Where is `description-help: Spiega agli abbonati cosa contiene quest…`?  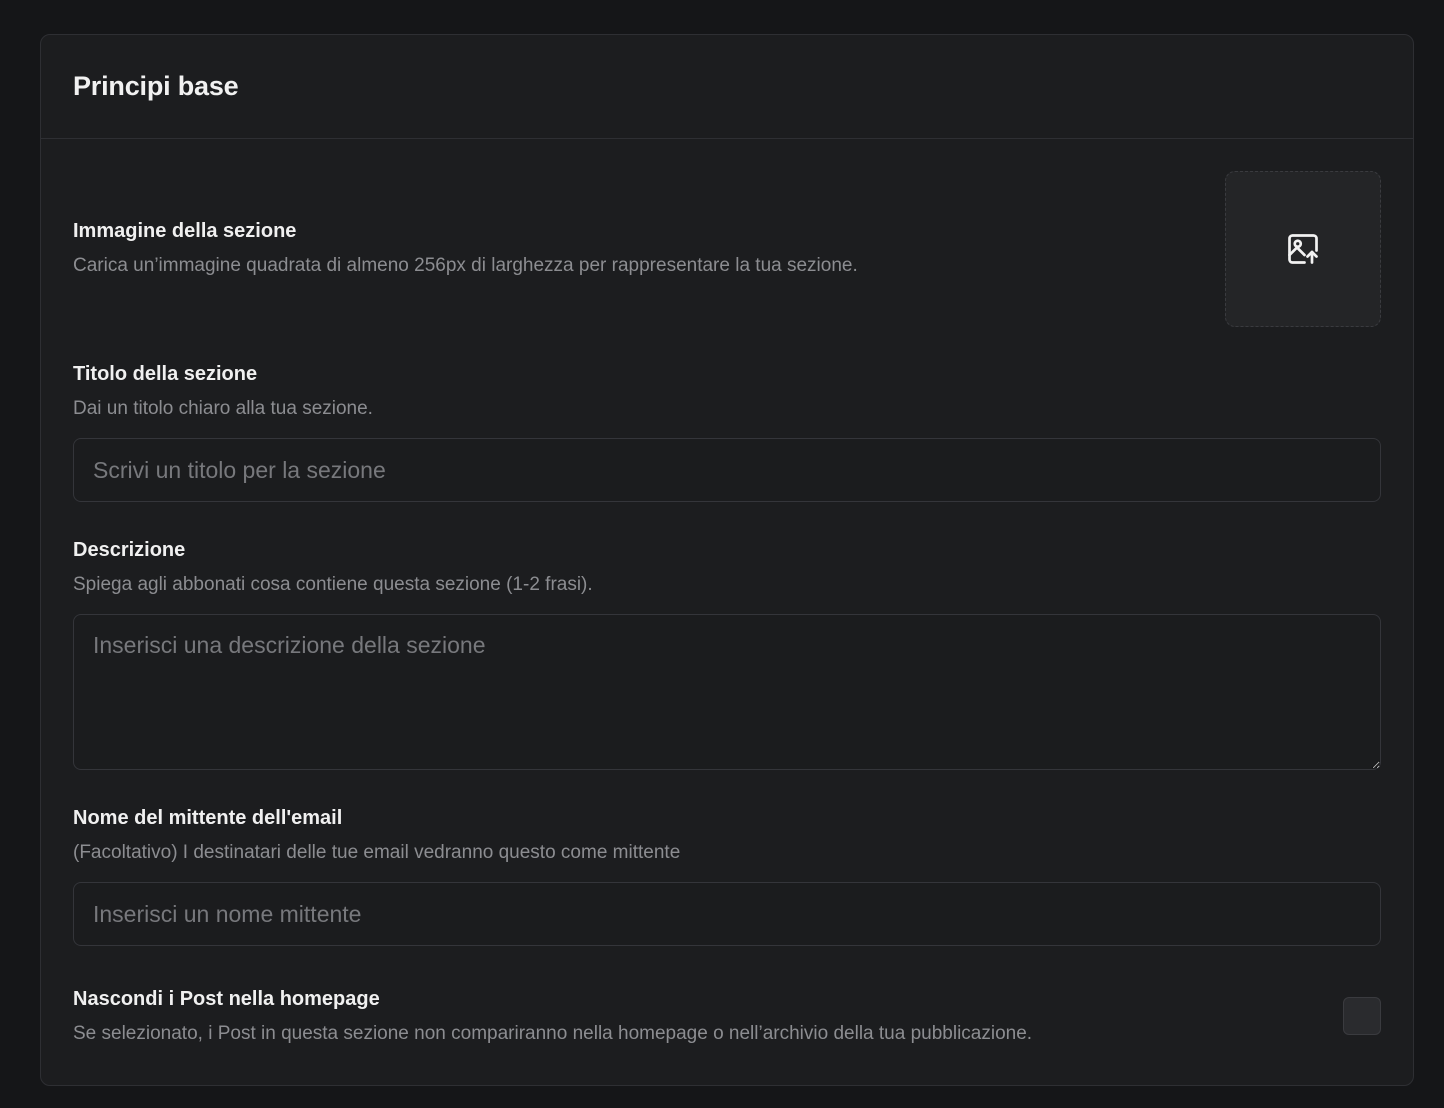
description-help: Spiega agli abbonati cosa contiene quest… is located at coordinates (333, 584).